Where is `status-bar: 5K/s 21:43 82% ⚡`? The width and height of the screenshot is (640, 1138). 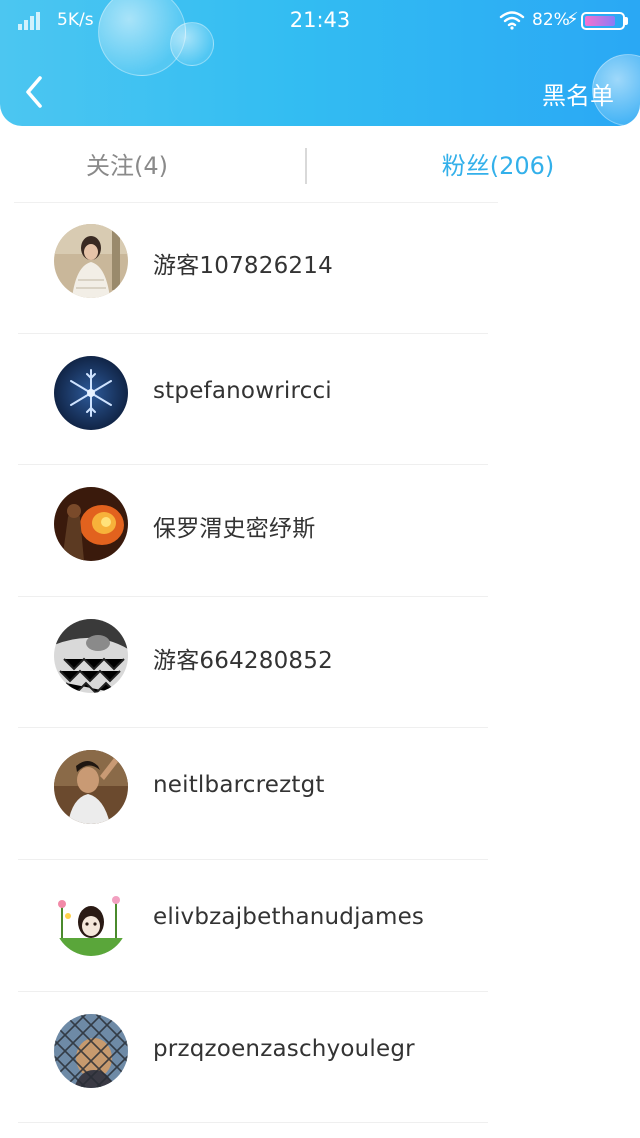 status-bar: 5K/s 21:43 82% ⚡ is located at coordinates (320, 22).